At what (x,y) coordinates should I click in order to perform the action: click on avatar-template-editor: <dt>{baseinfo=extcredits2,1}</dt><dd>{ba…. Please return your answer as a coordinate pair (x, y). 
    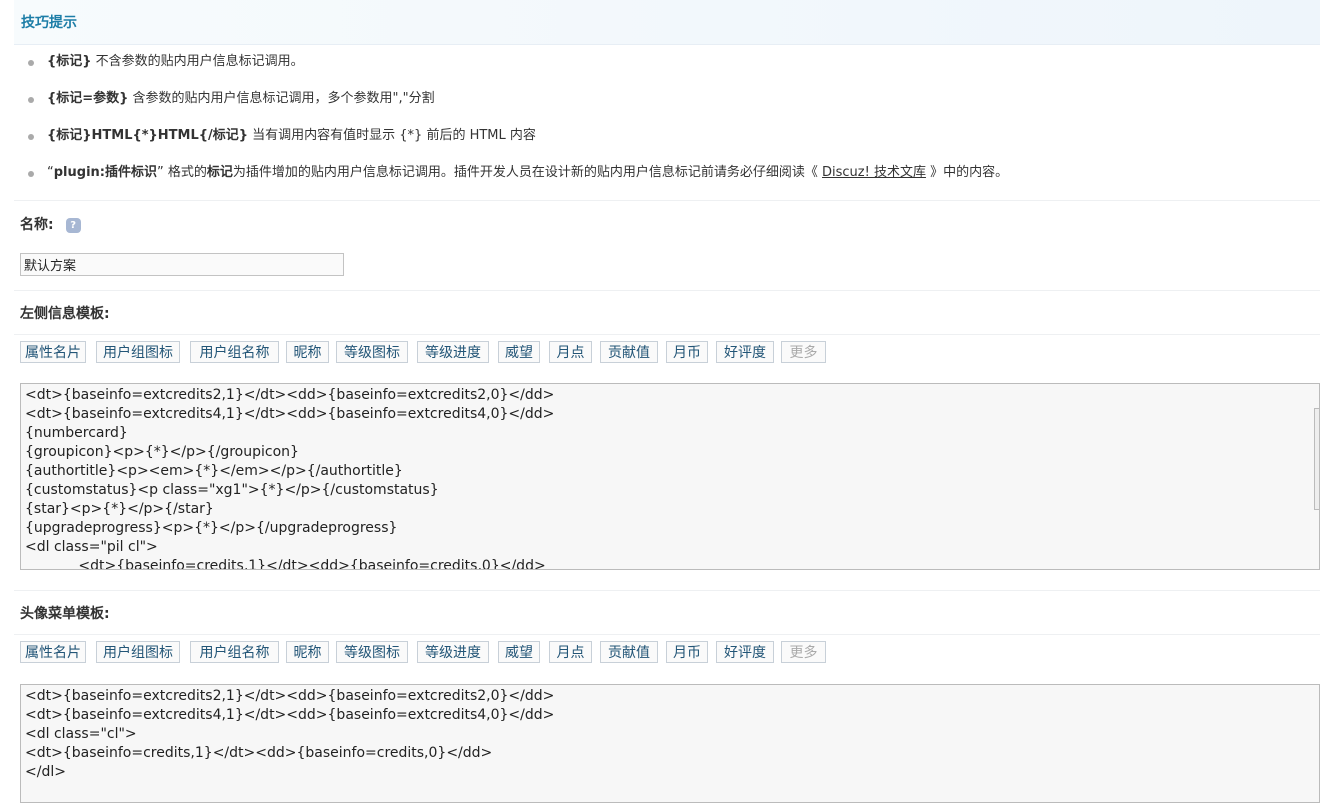
    Looking at the image, I should click on (670, 743).